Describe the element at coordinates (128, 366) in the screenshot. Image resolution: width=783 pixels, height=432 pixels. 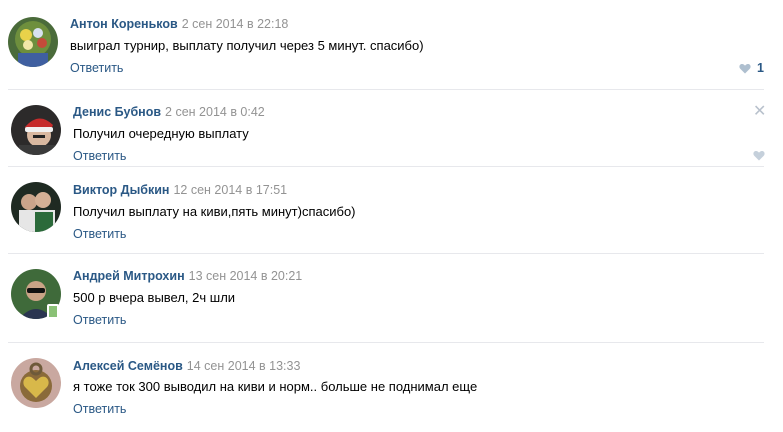
I see `author-link: Алексей Семёнов` at that location.